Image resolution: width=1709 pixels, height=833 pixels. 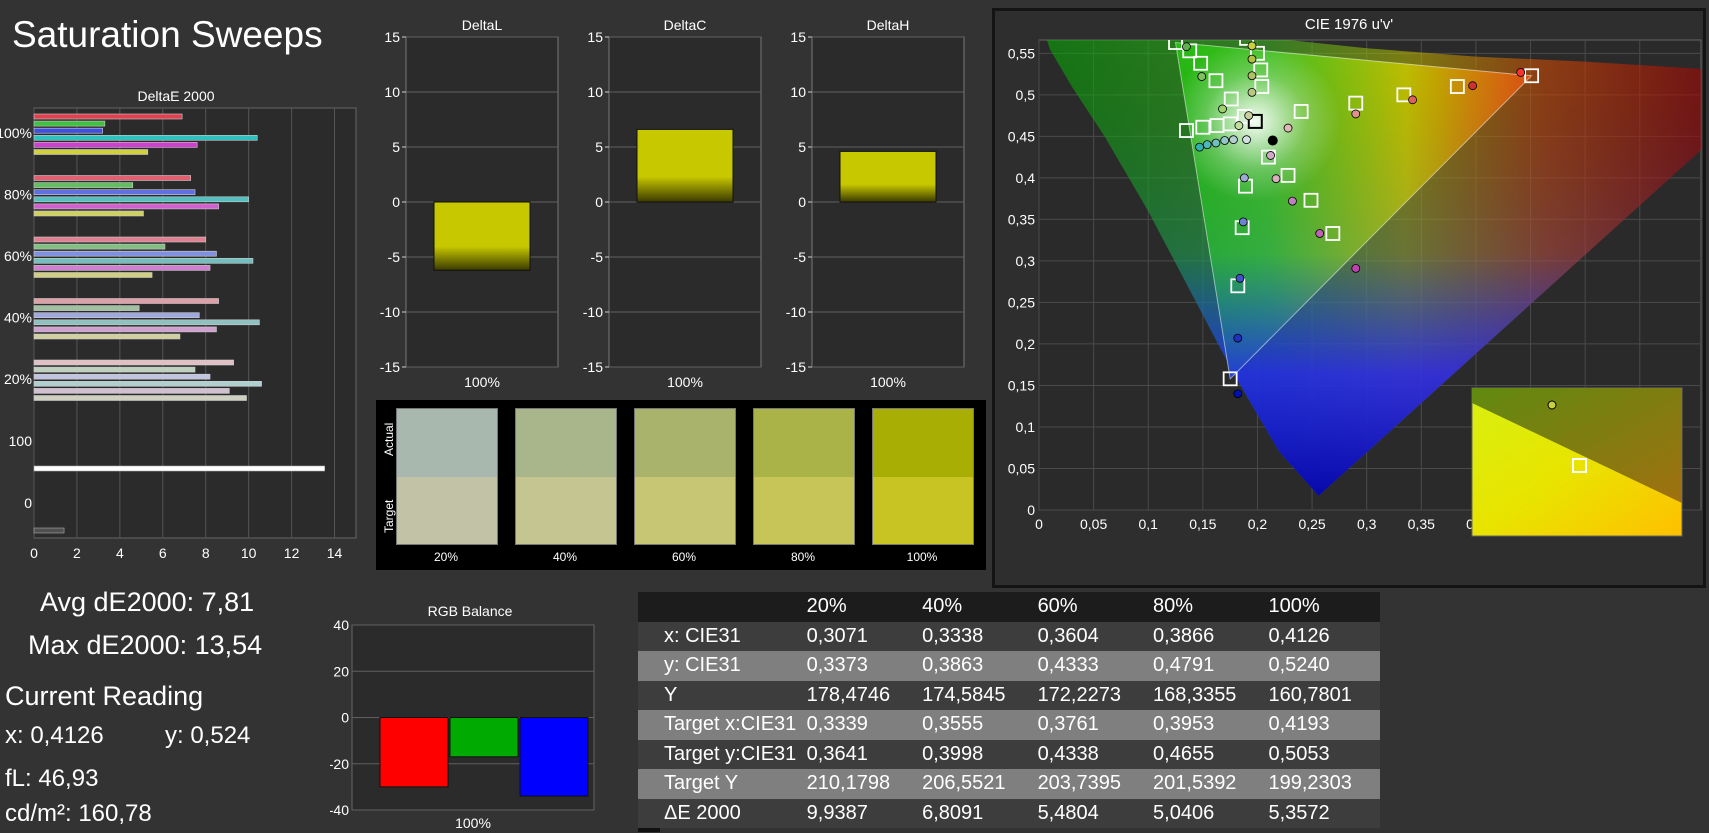 I want to click on swatch-label: 80%, so click(x=803, y=557).